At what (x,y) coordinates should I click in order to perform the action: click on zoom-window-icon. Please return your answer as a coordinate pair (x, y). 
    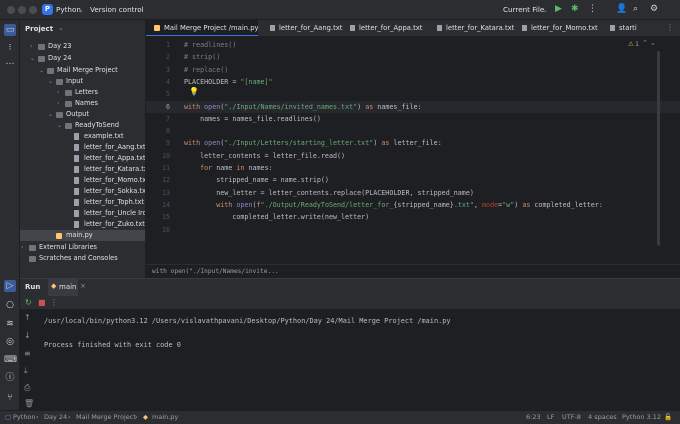
    Looking at the image, I should click on (33, 10).